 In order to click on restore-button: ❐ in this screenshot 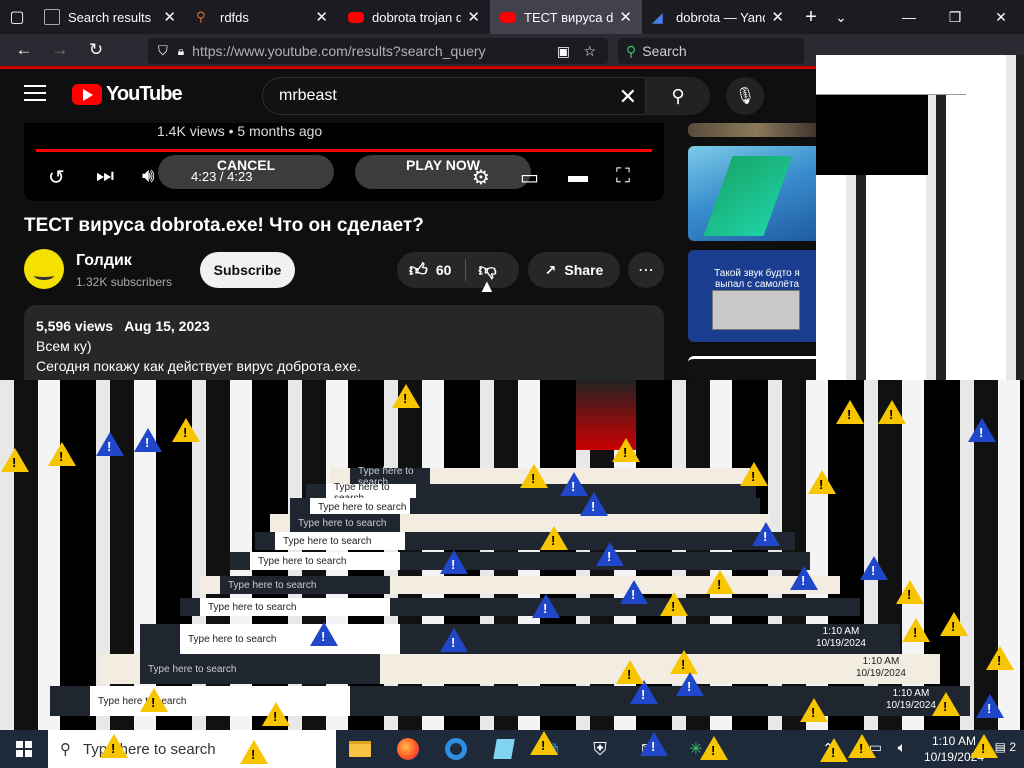, I will do `click(955, 17)`.